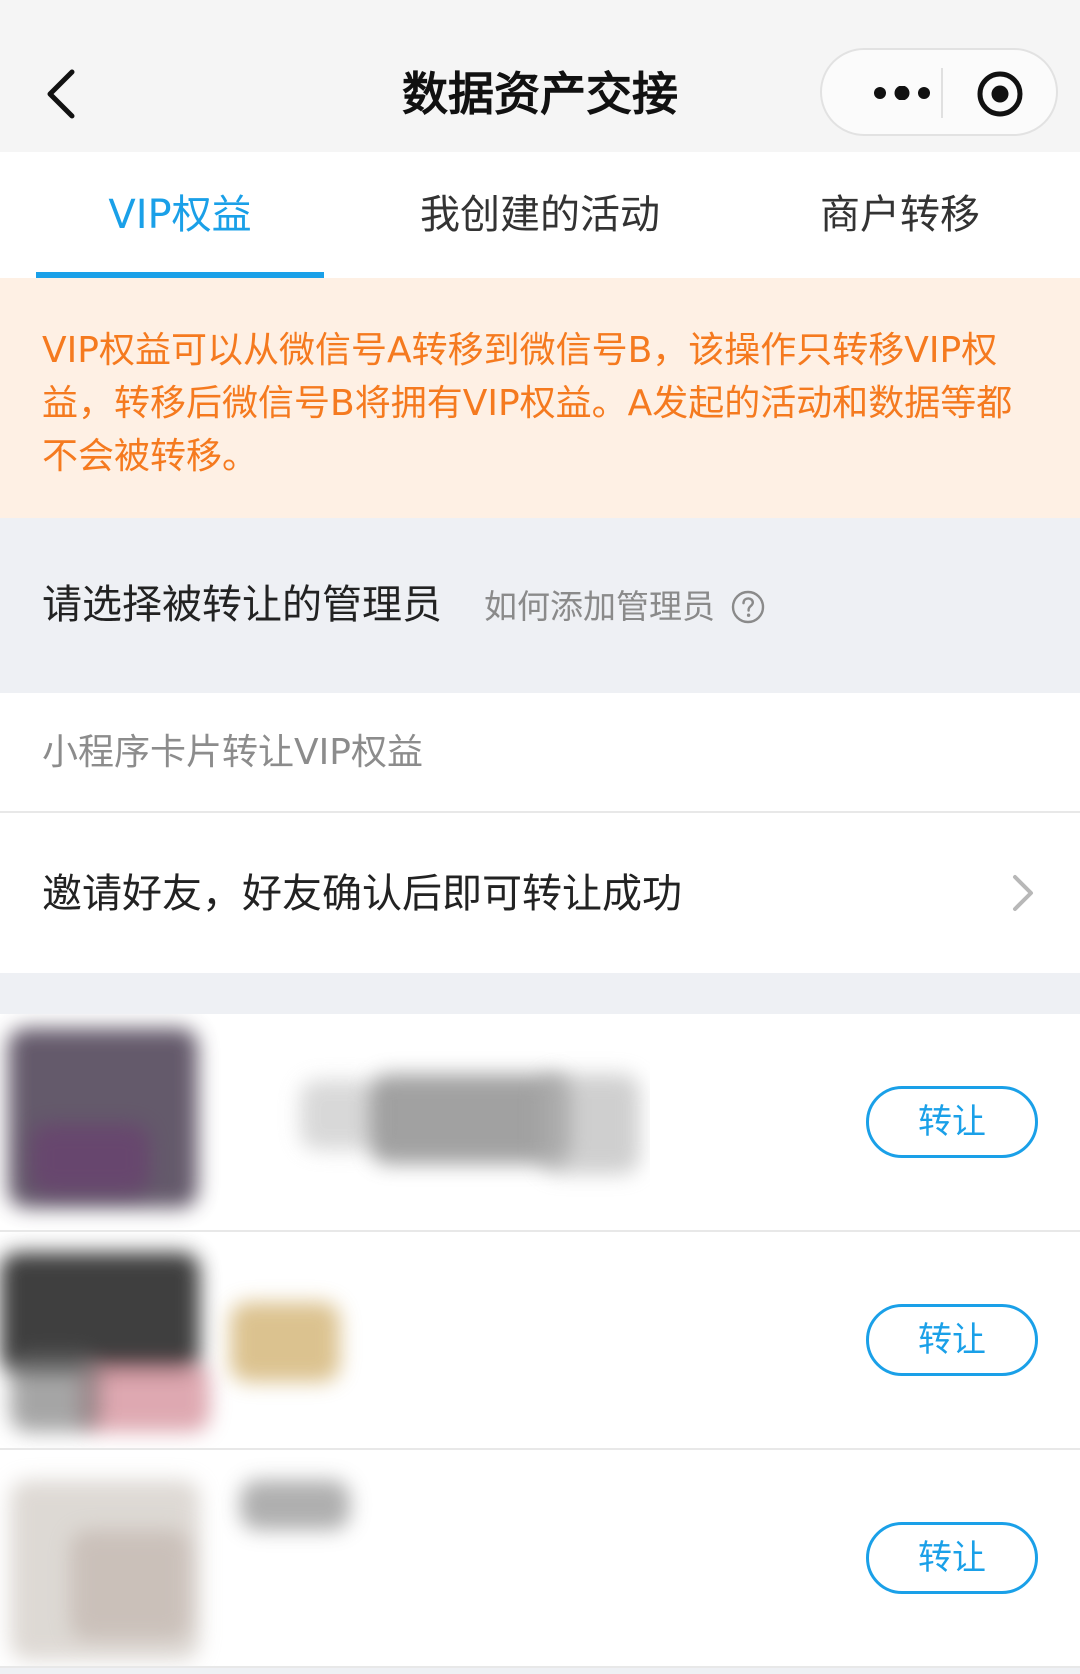  Describe the element at coordinates (748, 607) in the screenshot. I see `question-circle-icon` at that location.